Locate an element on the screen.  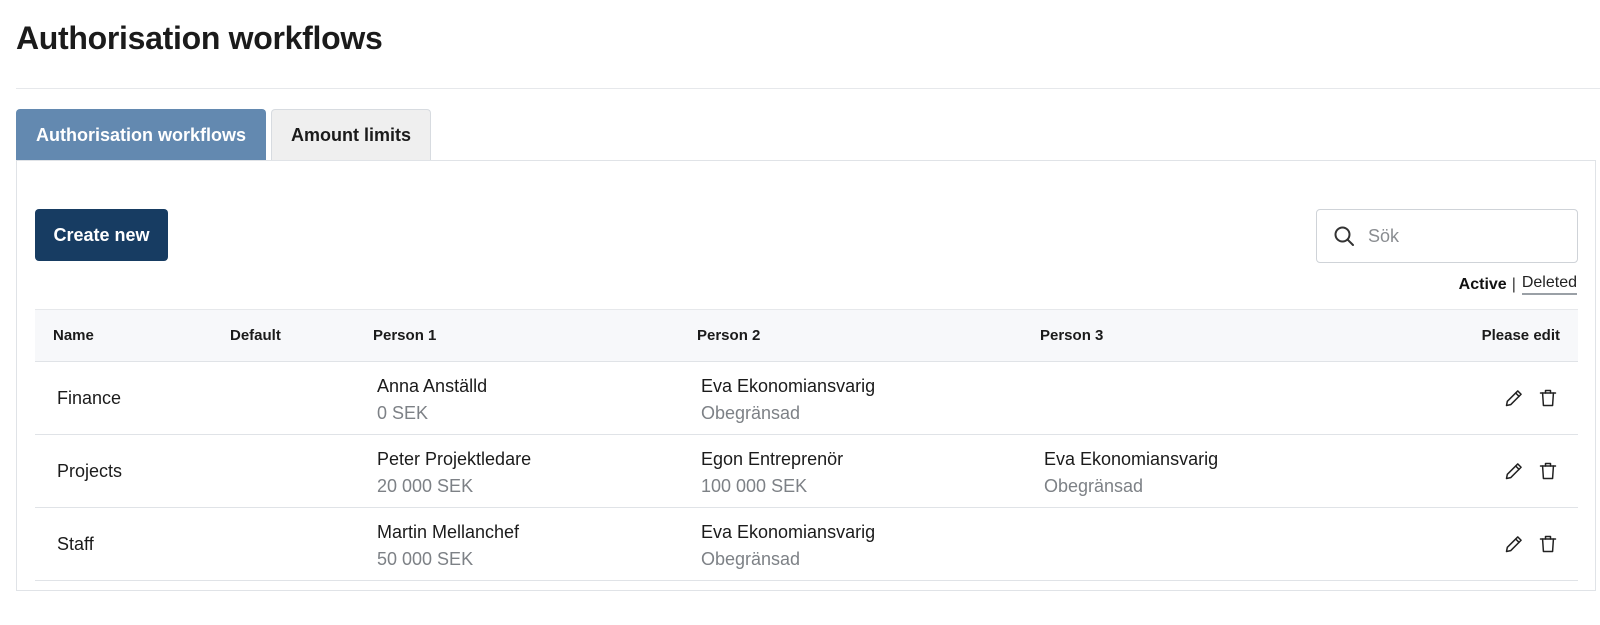
status-filter: Active | Deleted is located at coordinates (1518, 284).